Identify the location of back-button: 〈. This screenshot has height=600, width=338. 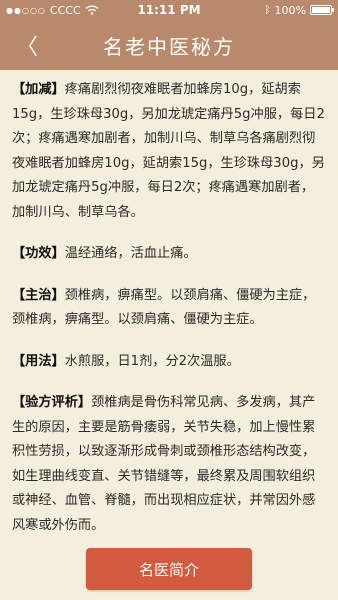
(27, 45).